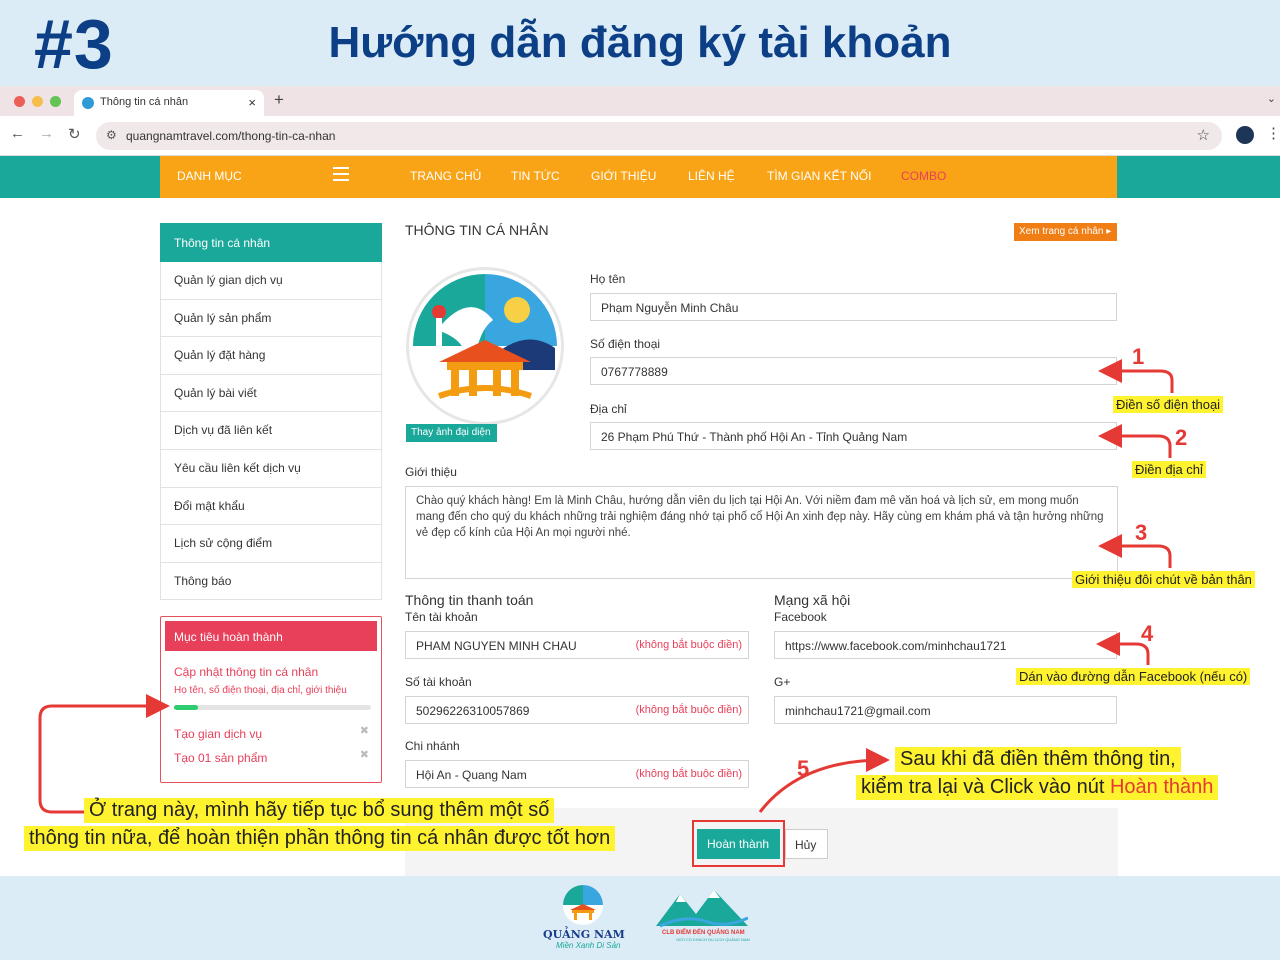 This screenshot has height=960, width=1280. What do you see at coordinates (1147, 633) in the screenshot?
I see `annotation-number: 4` at bounding box center [1147, 633].